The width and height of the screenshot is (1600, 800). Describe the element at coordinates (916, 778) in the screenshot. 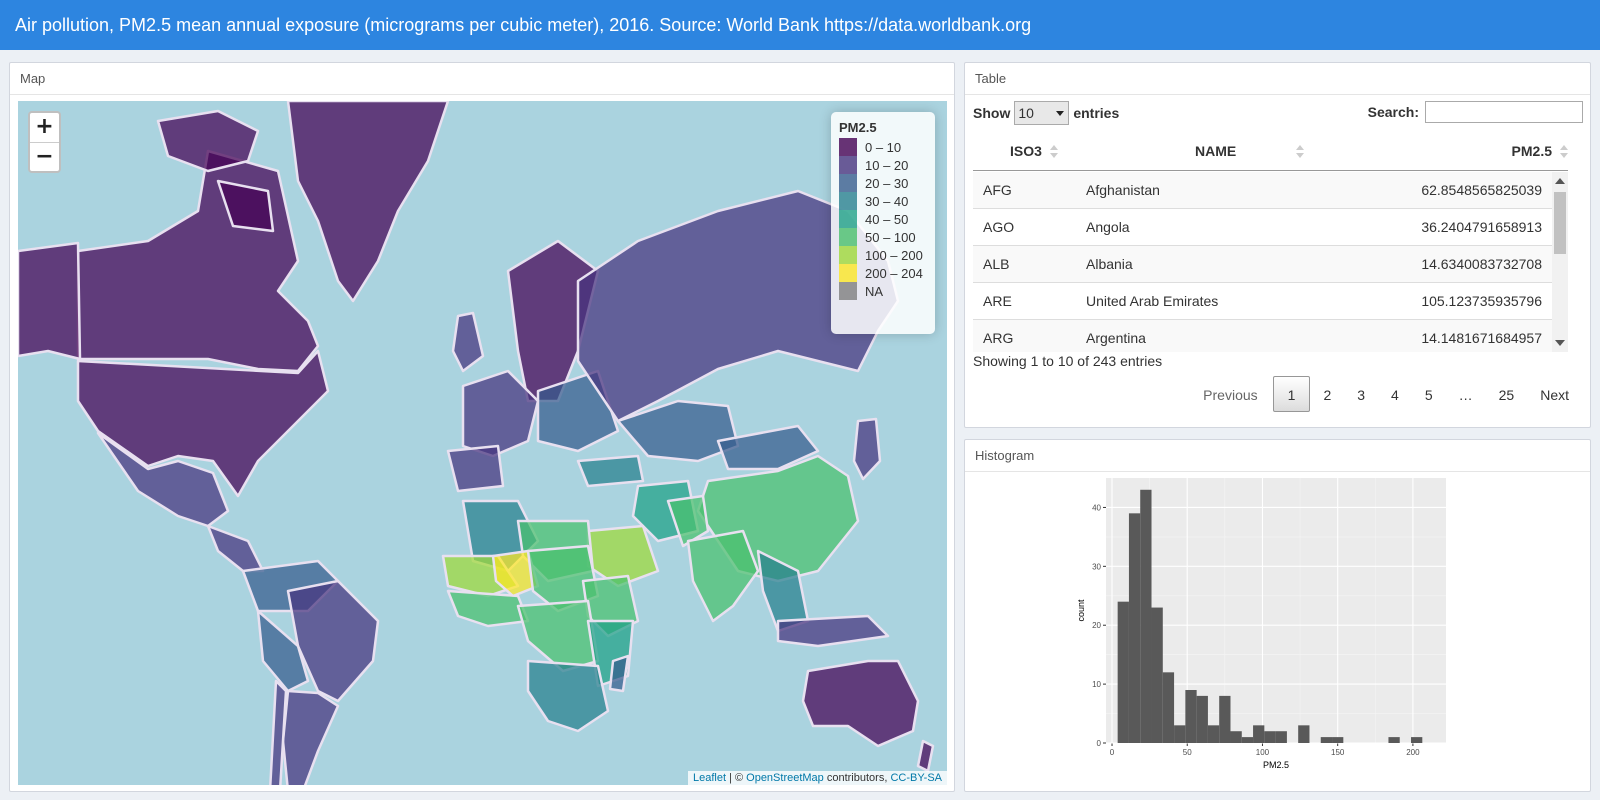

I see `license-link: CC-BY-SA` at that location.